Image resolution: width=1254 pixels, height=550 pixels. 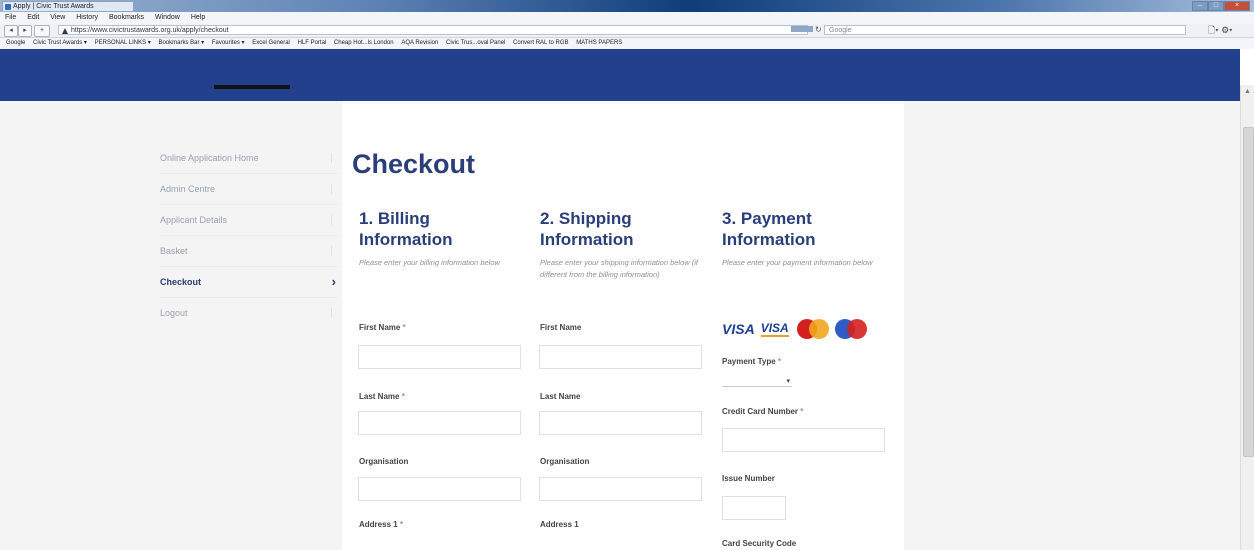 What do you see at coordinates (87, 17) in the screenshot?
I see `menu-history: History` at bounding box center [87, 17].